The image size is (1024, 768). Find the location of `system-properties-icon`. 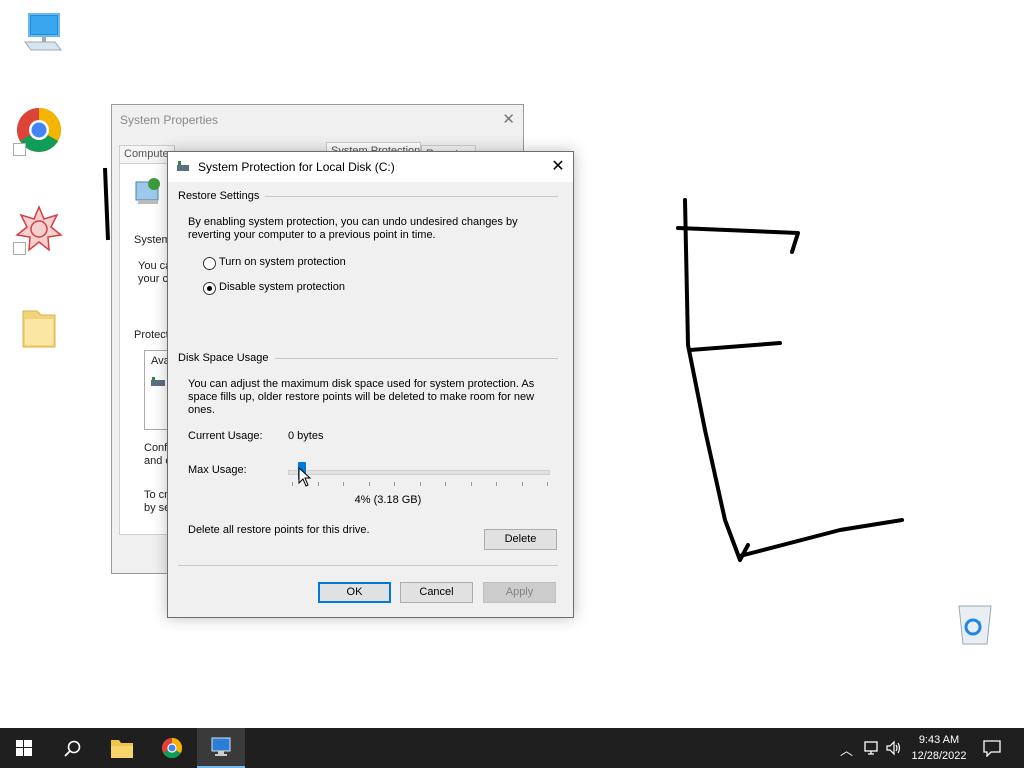

system-properties-icon is located at coordinates (221, 746).